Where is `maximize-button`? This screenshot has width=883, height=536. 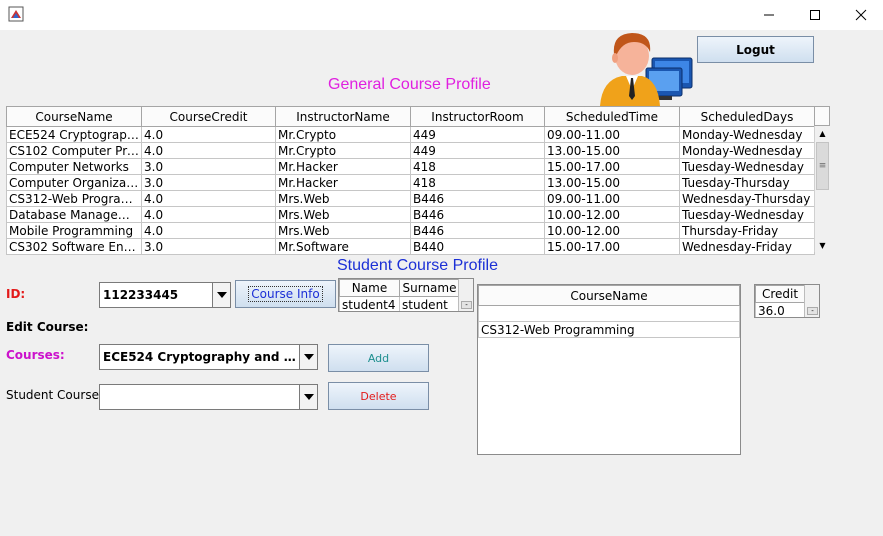
maximize-button is located at coordinates (815, 15).